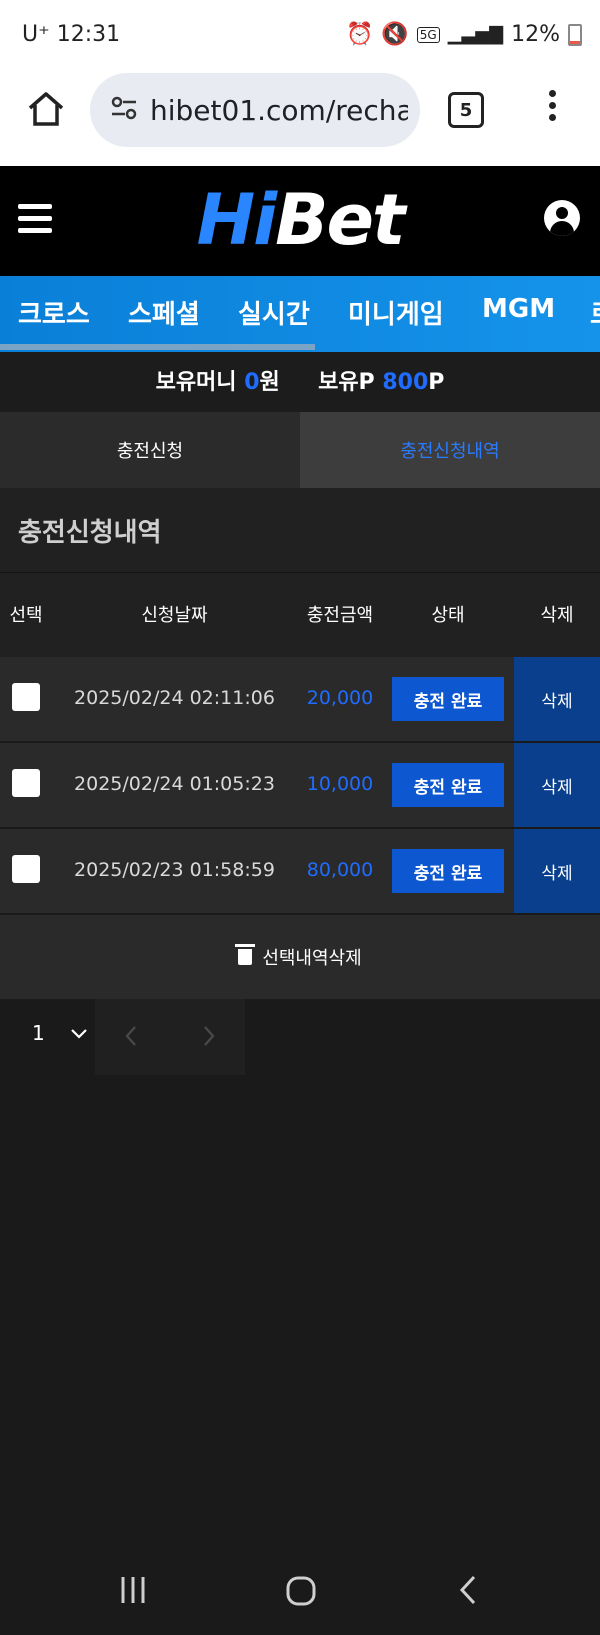  Describe the element at coordinates (340, 784) in the screenshot. I see `row-amount: 10,000` at that location.